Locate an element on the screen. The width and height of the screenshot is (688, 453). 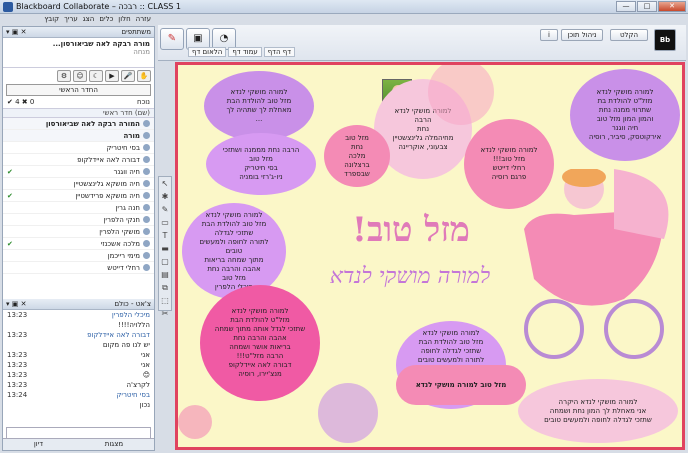
chat-row: 13:23 דבורה לאה איידלקופ is located at coordinates (78, 335).